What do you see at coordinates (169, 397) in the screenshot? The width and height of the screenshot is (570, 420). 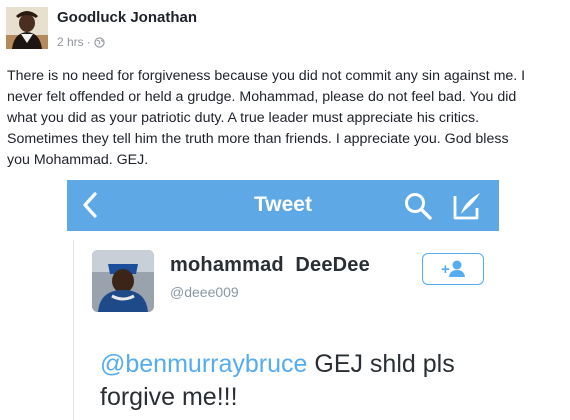 I see `tweet-text-line: forgive me!!!` at bounding box center [169, 397].